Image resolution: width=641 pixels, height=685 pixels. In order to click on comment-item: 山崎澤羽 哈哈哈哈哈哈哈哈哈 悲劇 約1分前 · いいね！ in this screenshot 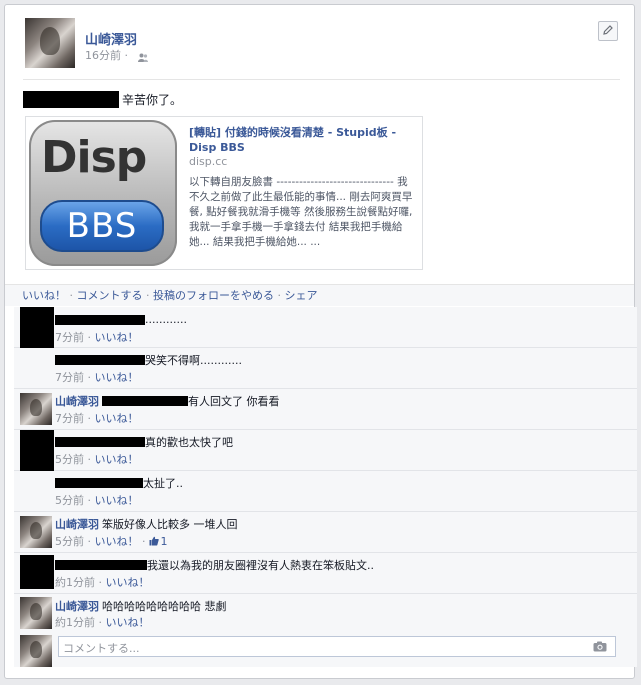, I will do `click(325, 613)`.